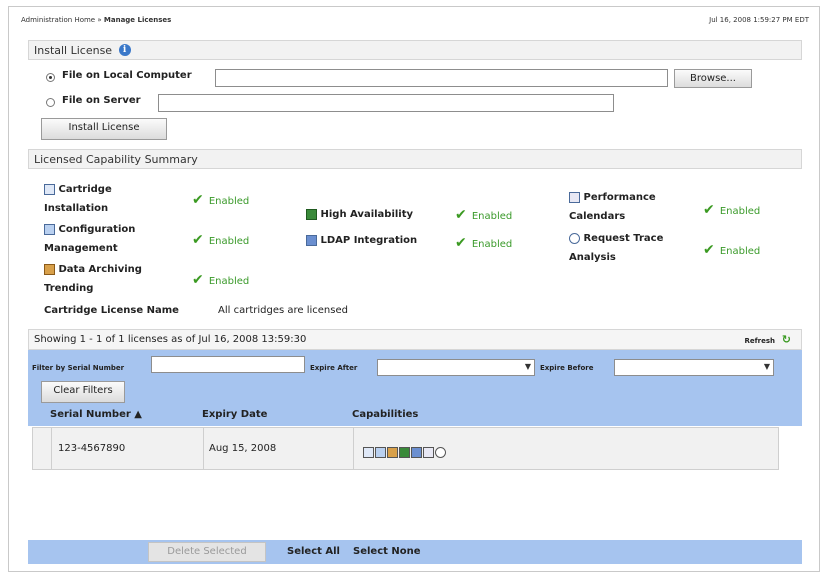 The image size is (827, 579). I want to click on cap-high-availability: High Availability, so click(359, 214).